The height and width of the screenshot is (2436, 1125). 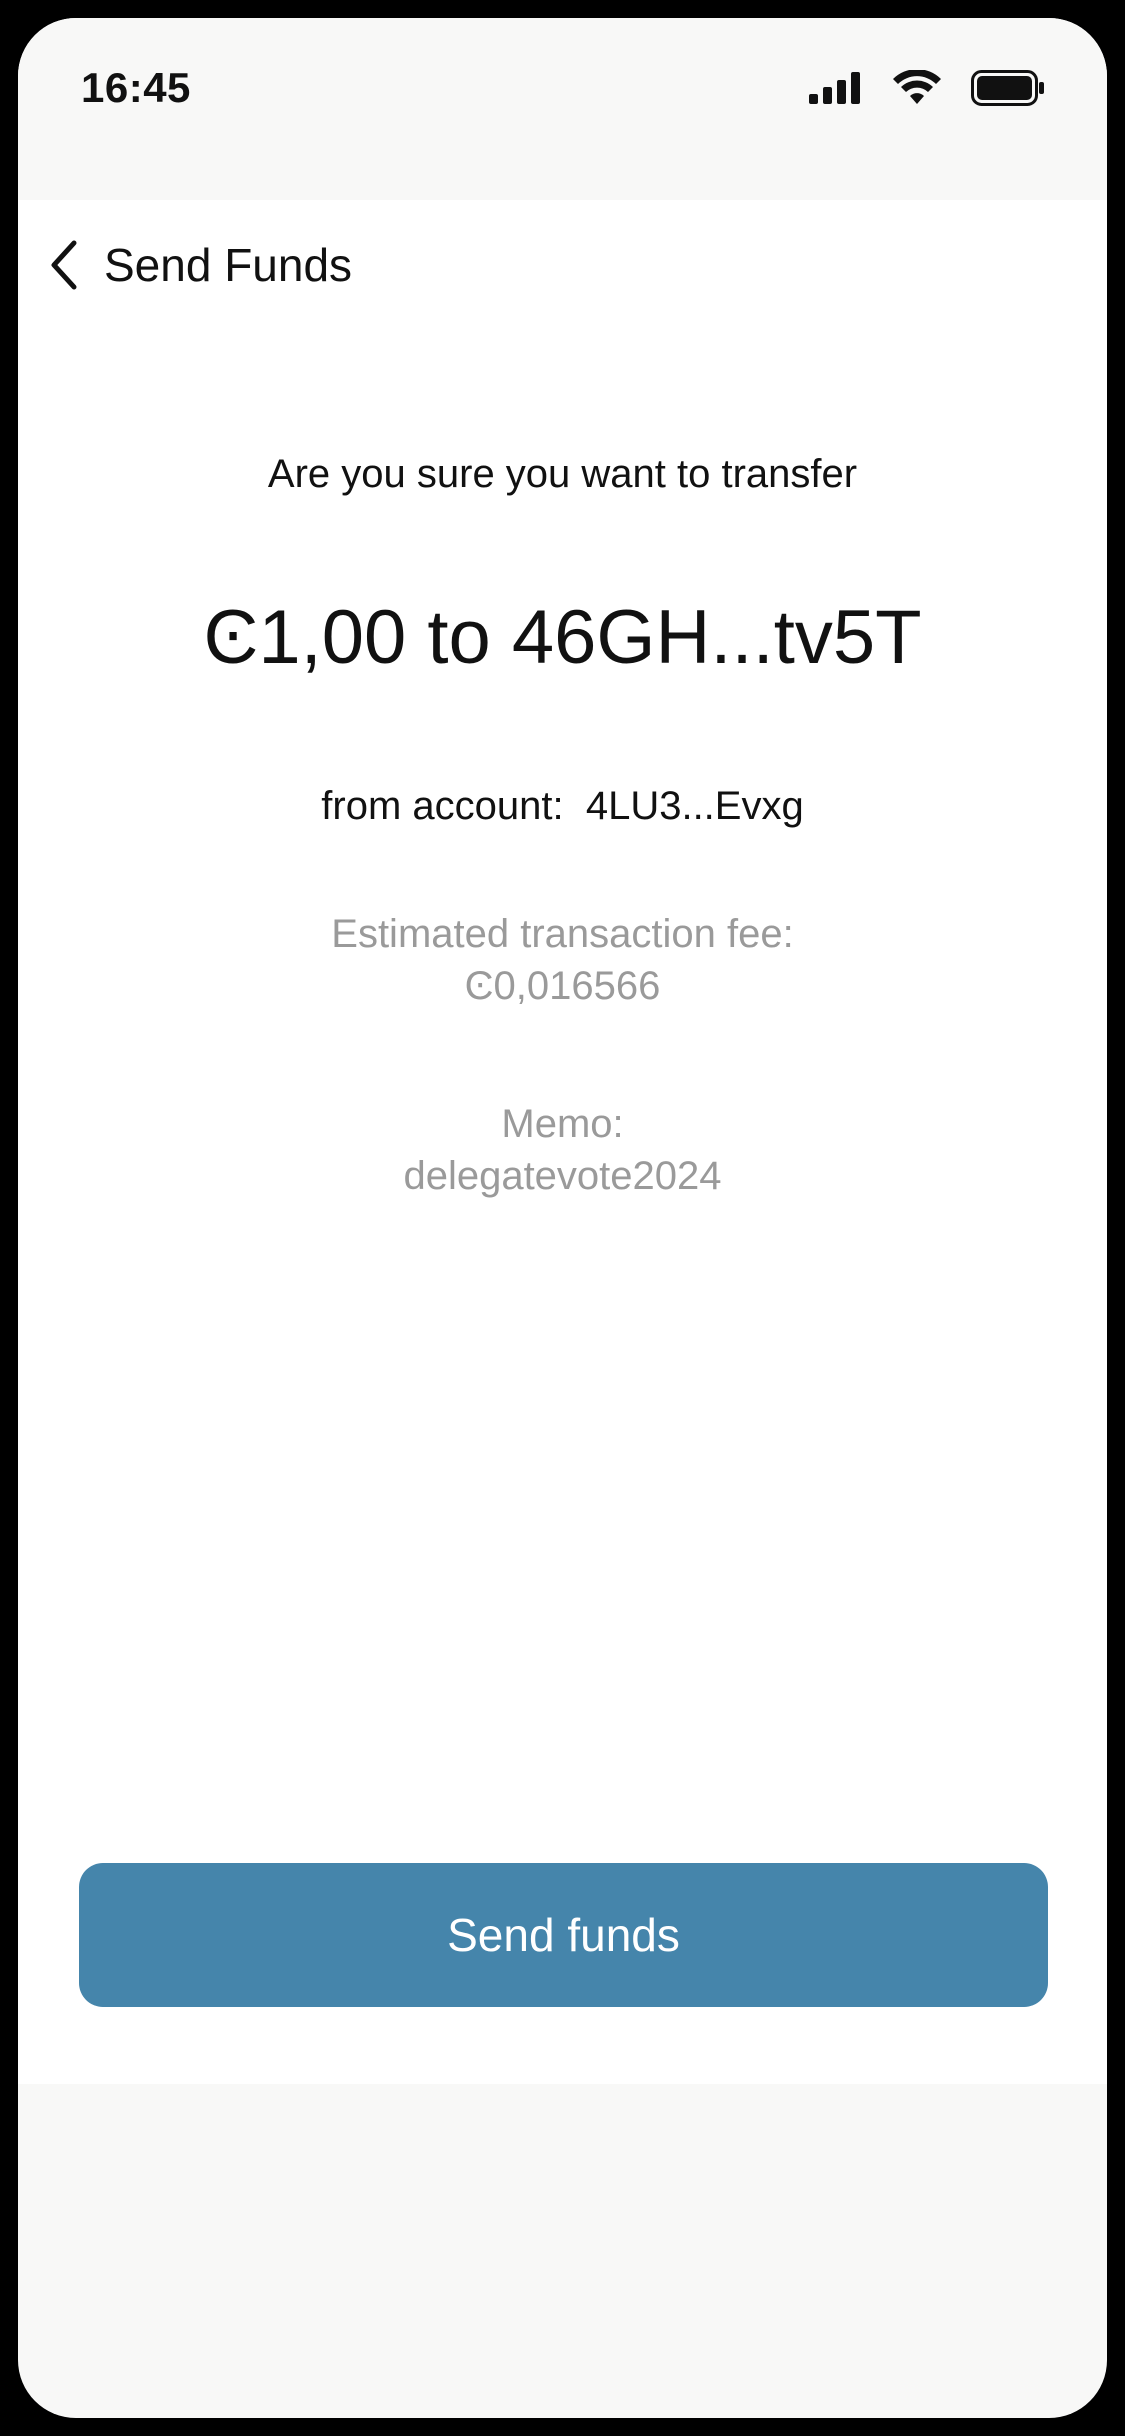 I want to click on from-account-line: from account: 4LU3...Evxg, so click(x=562, y=806).